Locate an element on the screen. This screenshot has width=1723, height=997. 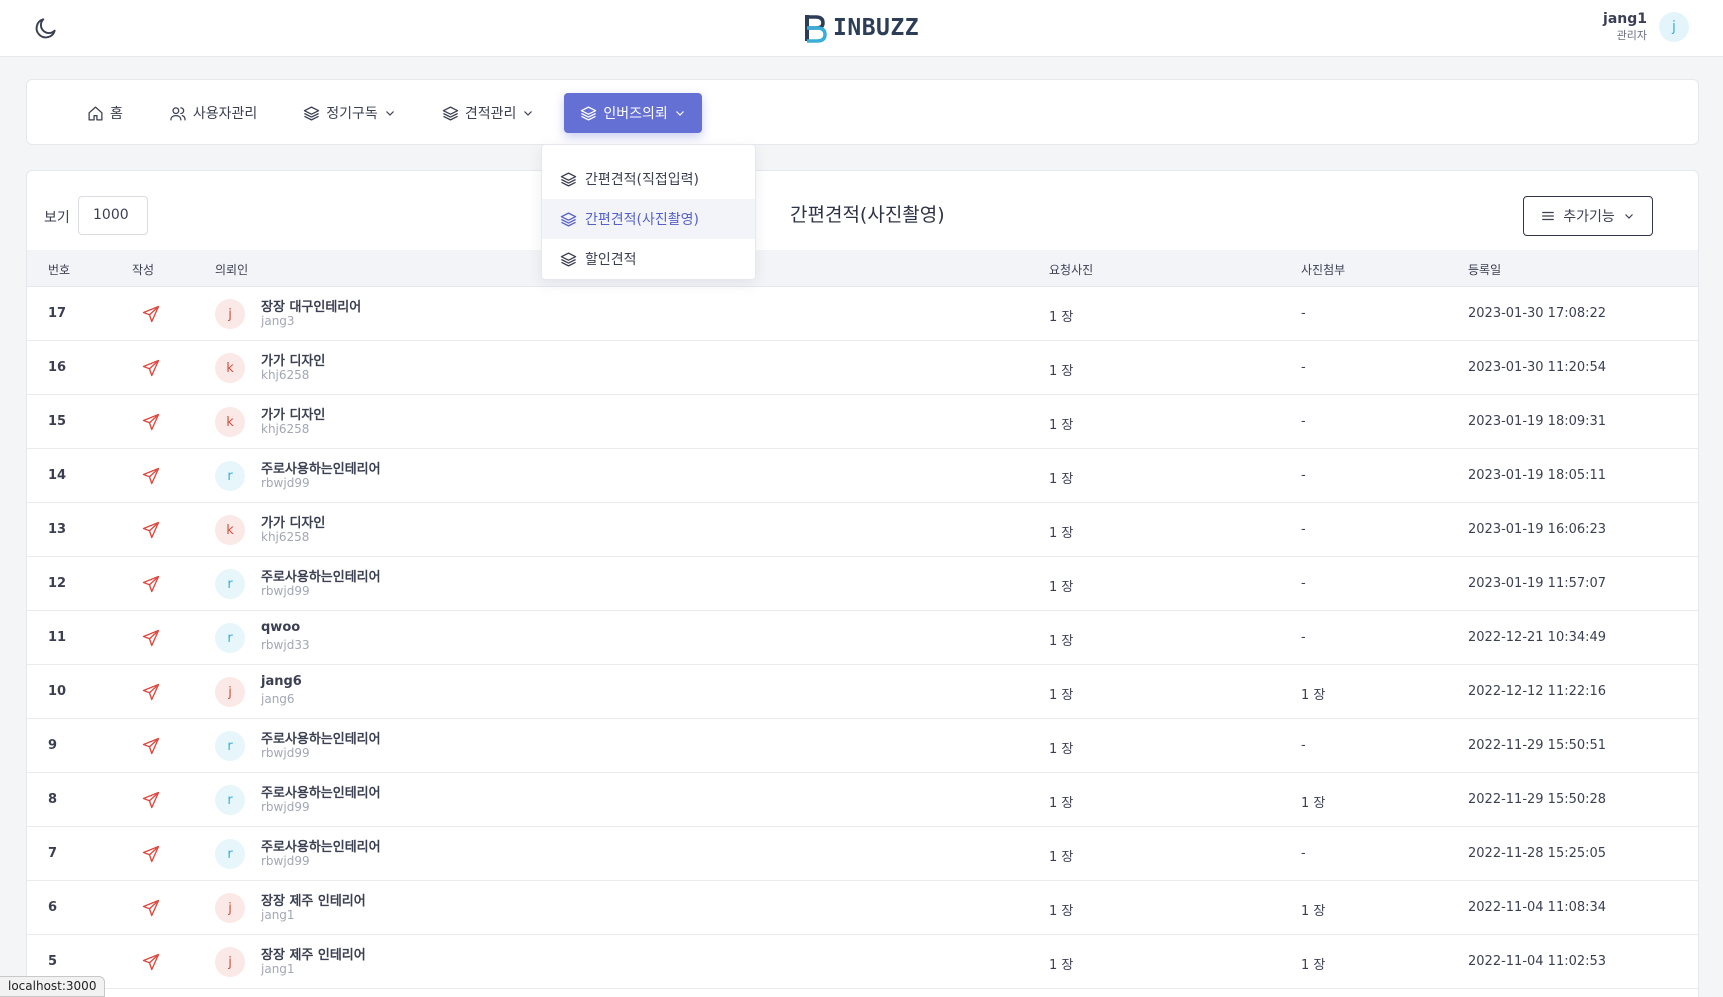
menu-item-discount-quote: 할인견적 is located at coordinates (648, 259).